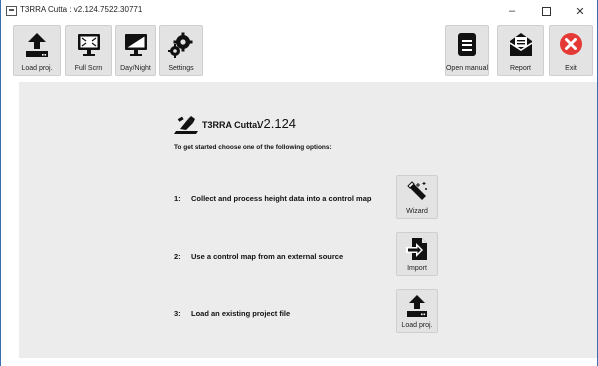  Describe the element at coordinates (299, 11) in the screenshot. I see `title-bar: T3RRA Cutta : v2.124.7522.30771 – ✕` at that location.